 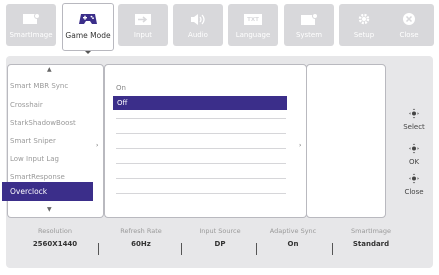 What do you see at coordinates (371, 237) in the screenshot?
I see `status-smartimage: SmartImage Standard` at bounding box center [371, 237].